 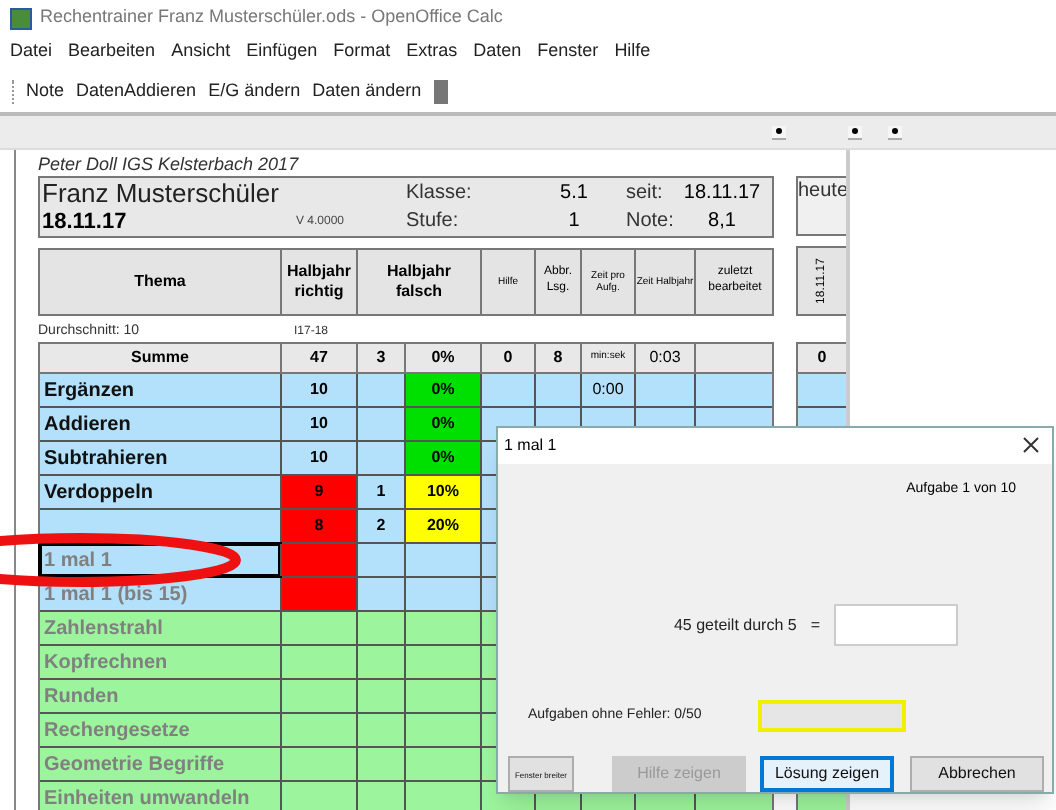 I want to click on topic-label: Ergänzen, so click(x=89, y=391).